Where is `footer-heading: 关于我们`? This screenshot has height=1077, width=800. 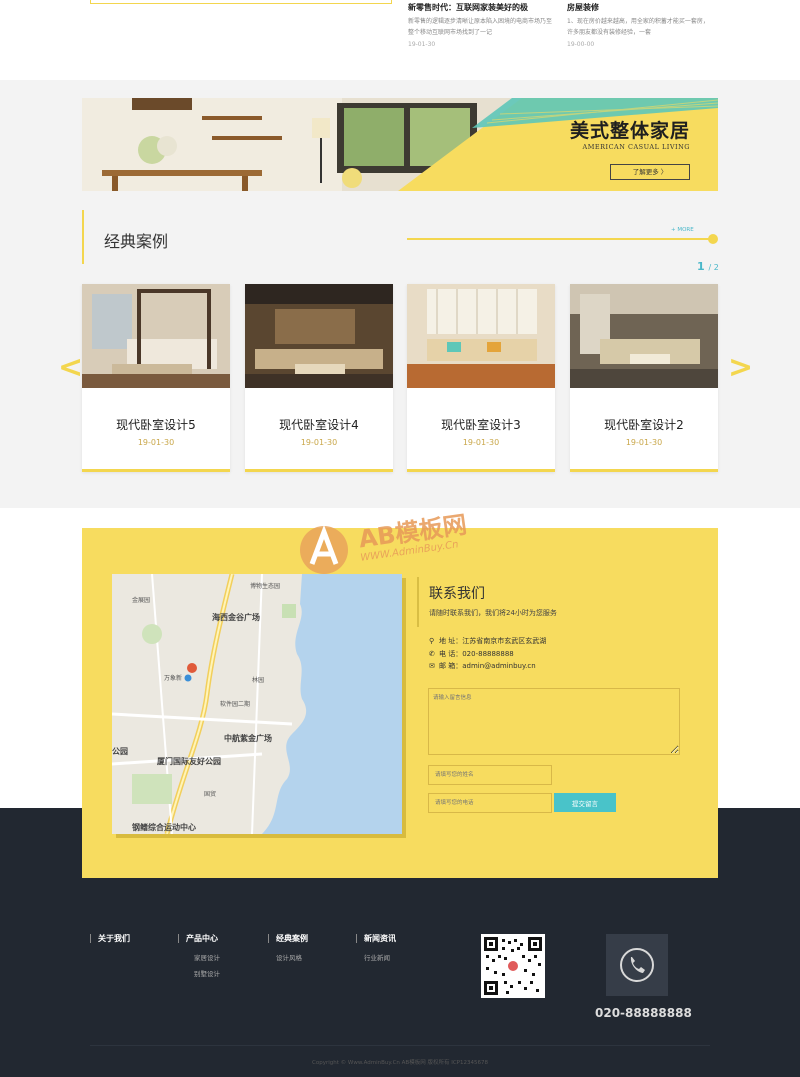 footer-heading: 关于我们 is located at coordinates (110, 938).